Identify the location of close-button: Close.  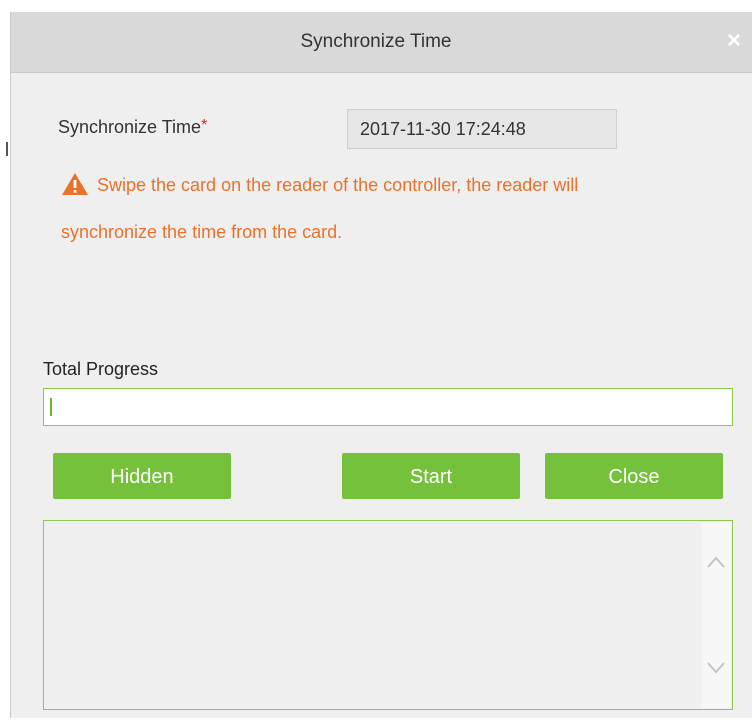
(634, 476).